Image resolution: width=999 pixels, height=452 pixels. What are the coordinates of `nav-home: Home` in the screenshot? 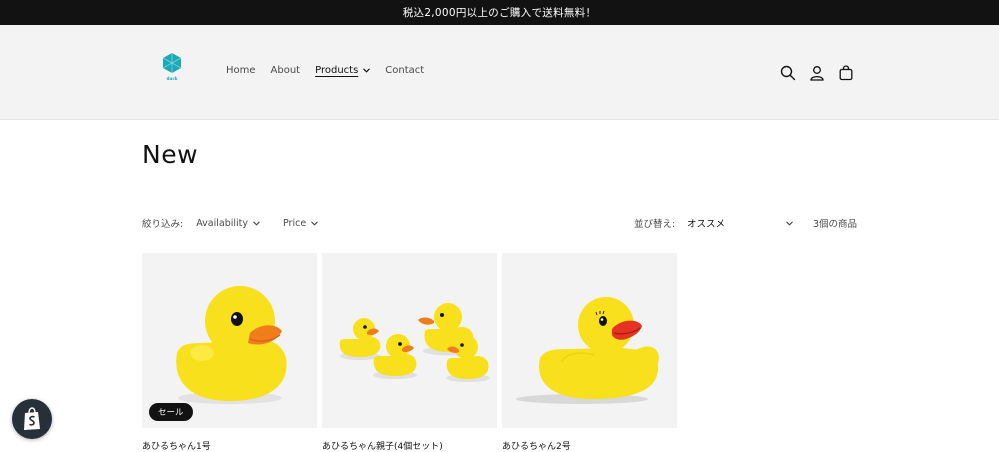 It's located at (241, 70).